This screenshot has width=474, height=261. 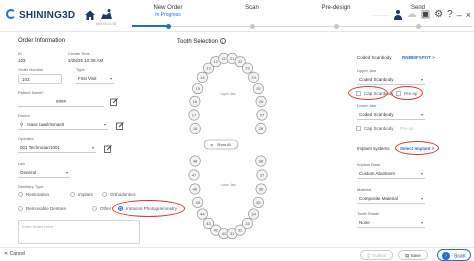 What do you see at coordinates (450, 15) in the screenshot?
I see `help-icon: ?` at bounding box center [450, 15].